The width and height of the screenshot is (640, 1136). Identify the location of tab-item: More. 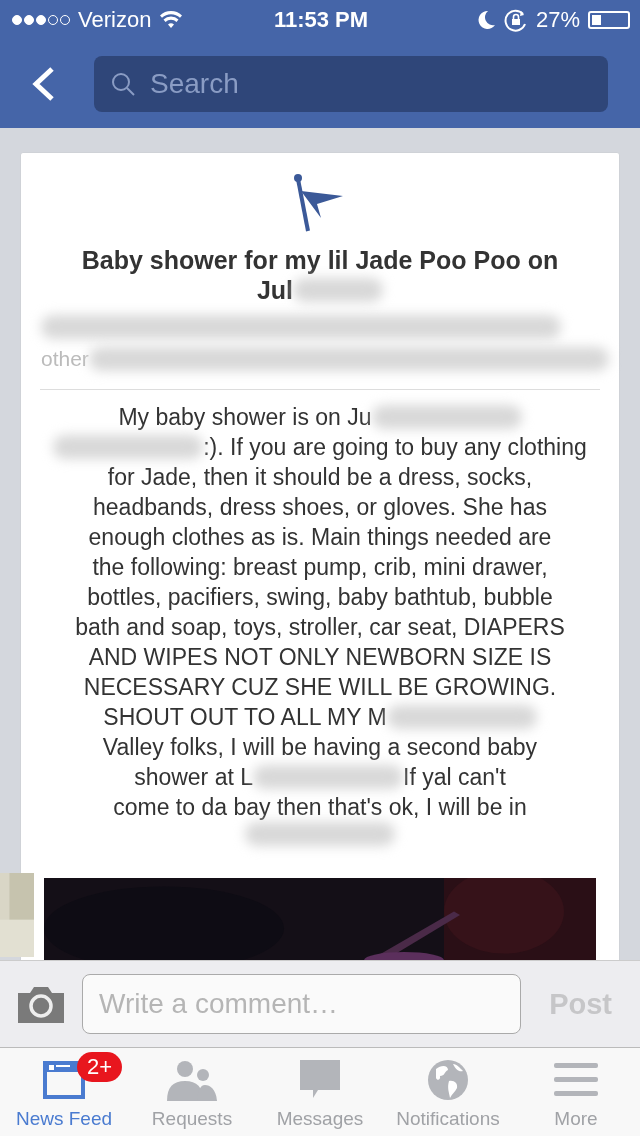
(576, 1092).